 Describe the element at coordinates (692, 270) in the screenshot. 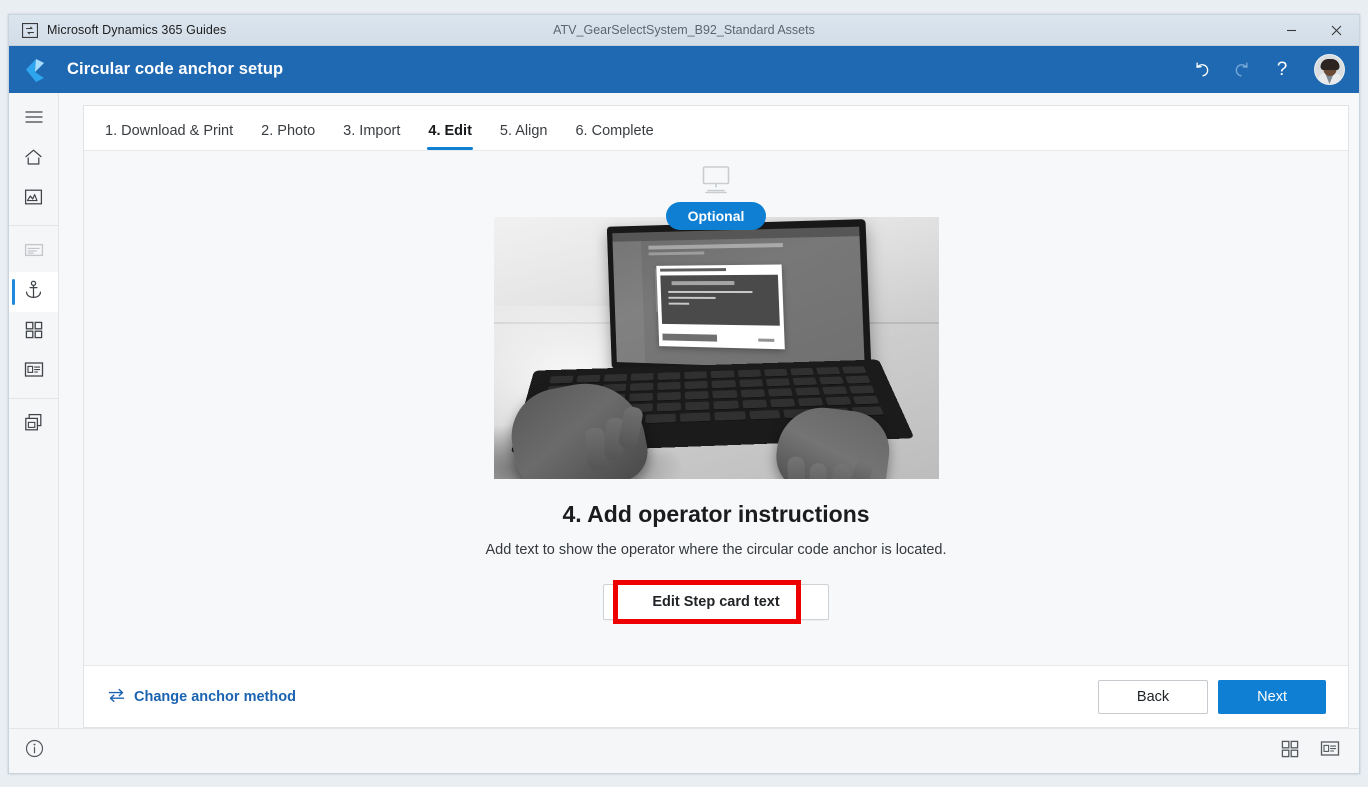

I see `photo-dialog-title` at that location.